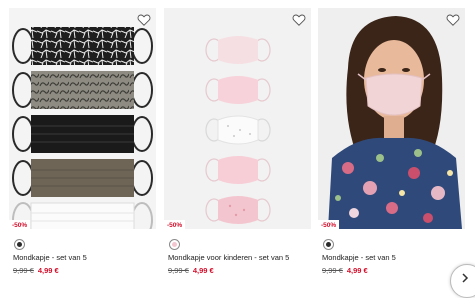 This screenshot has width=475, height=298. I want to click on carousel-next-button, so click(462, 281).